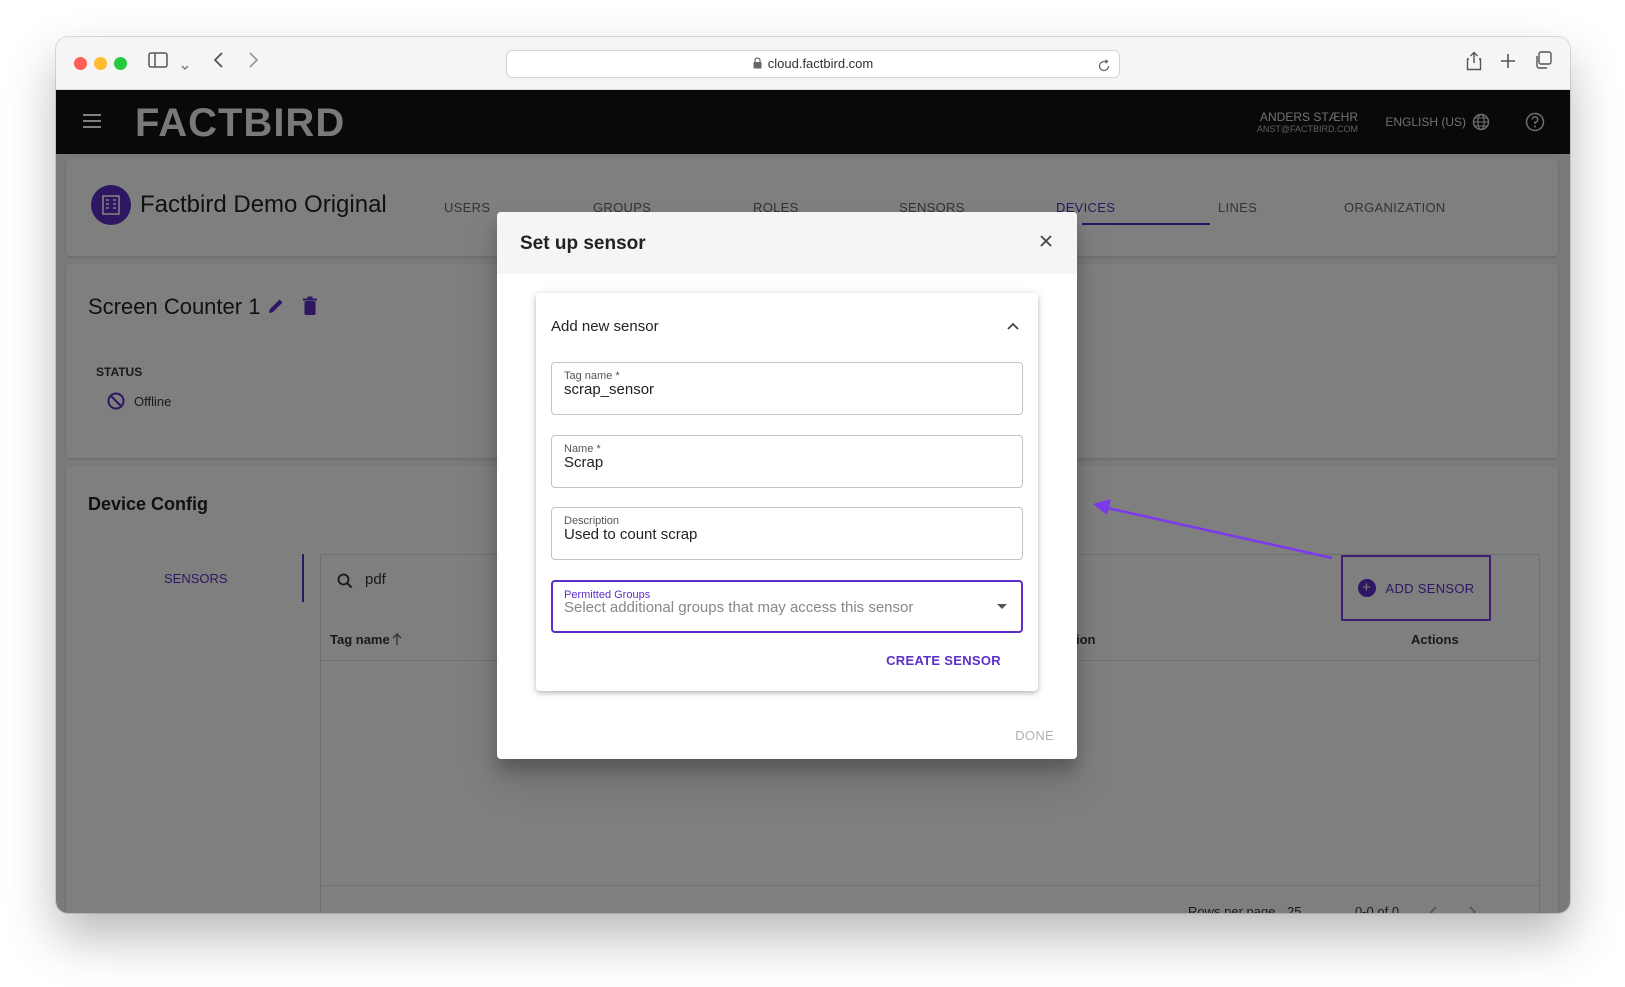 This screenshot has width=1625, height=987. What do you see at coordinates (1104, 69) in the screenshot?
I see `reload-icon` at bounding box center [1104, 69].